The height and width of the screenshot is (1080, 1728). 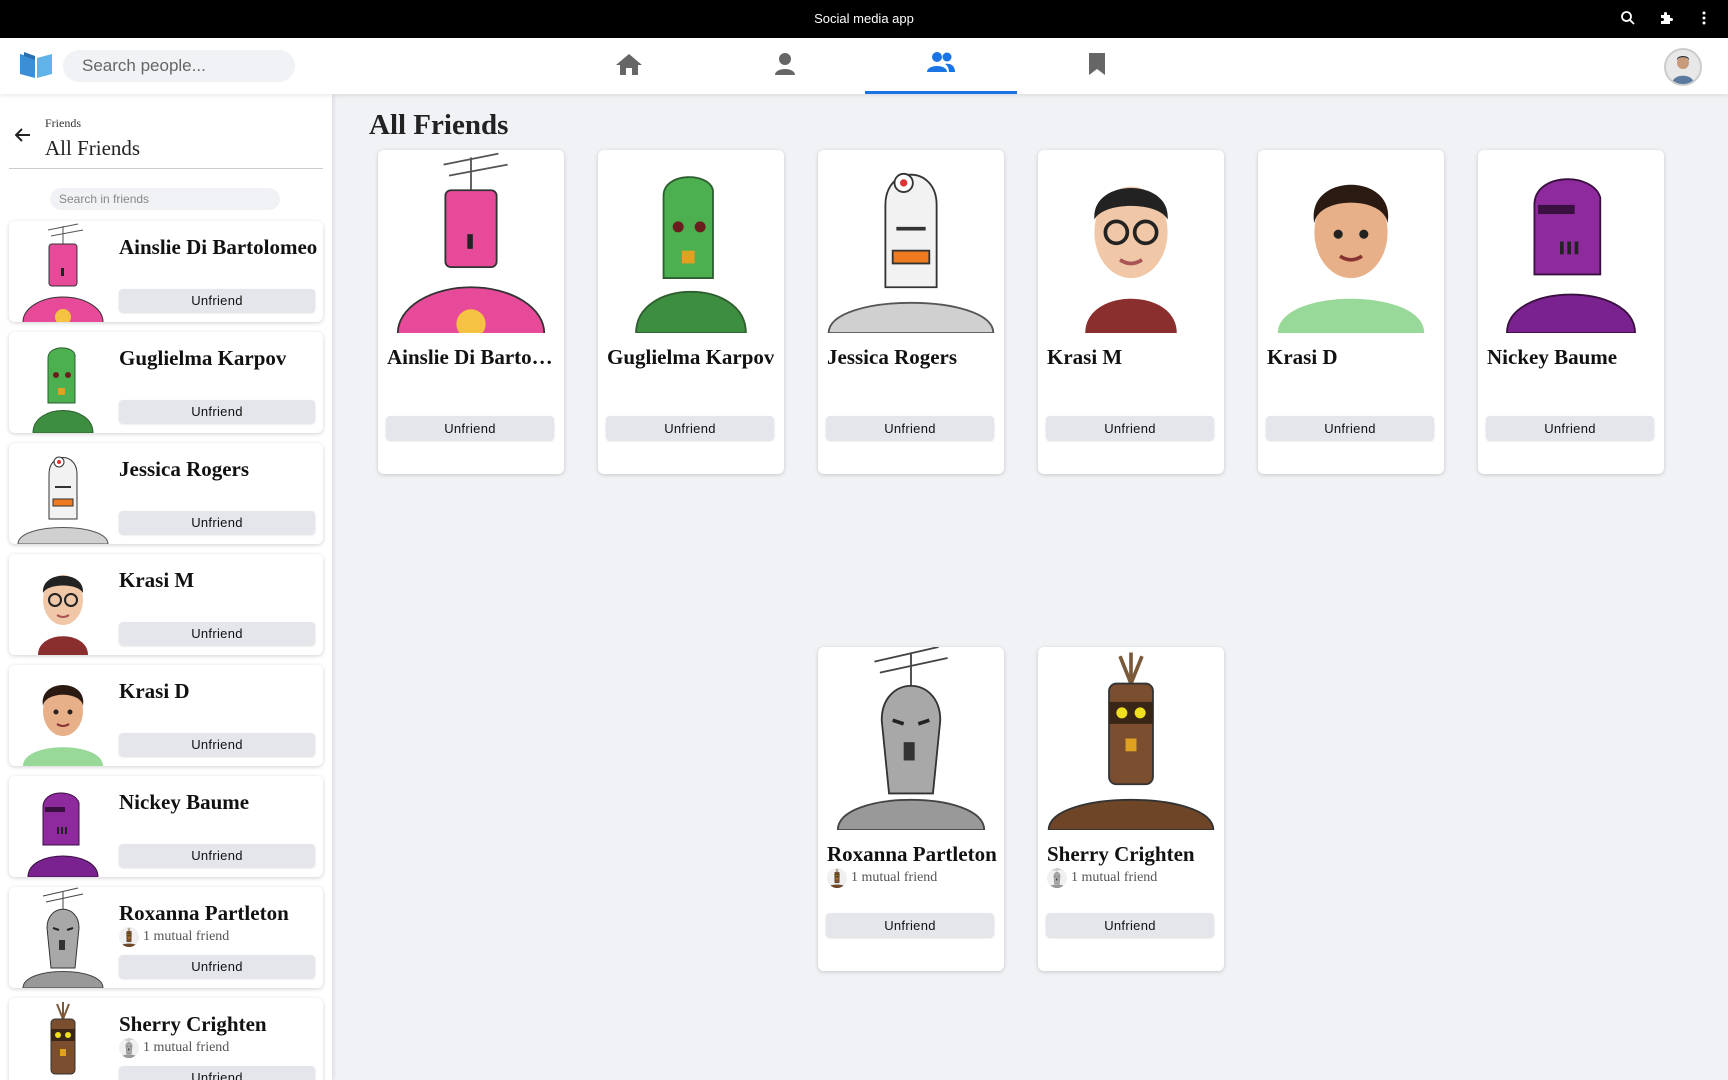 What do you see at coordinates (22, 135) in the screenshot?
I see `back-arrow-icon` at bounding box center [22, 135].